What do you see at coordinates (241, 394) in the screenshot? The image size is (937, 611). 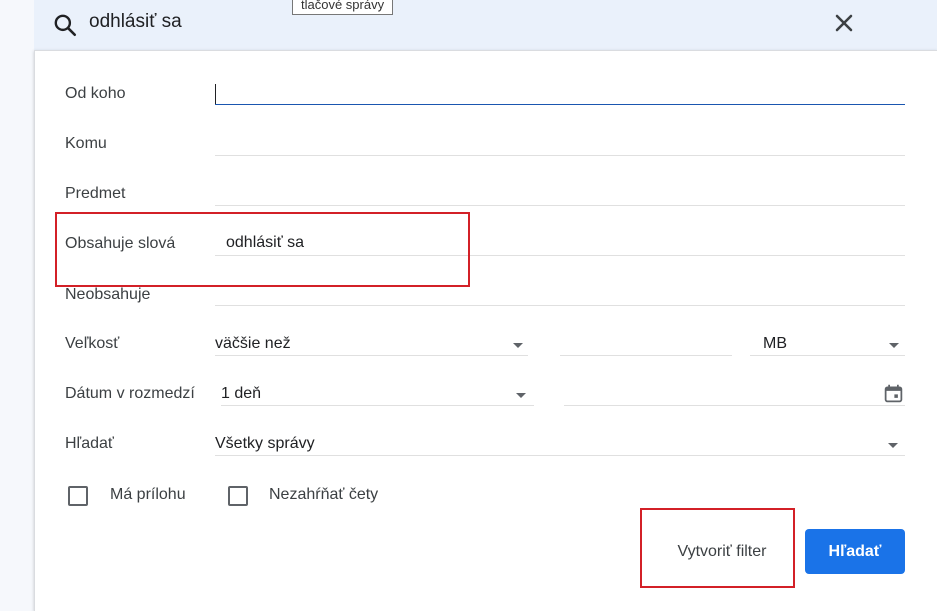 I see `date-range-select: 1 deň` at bounding box center [241, 394].